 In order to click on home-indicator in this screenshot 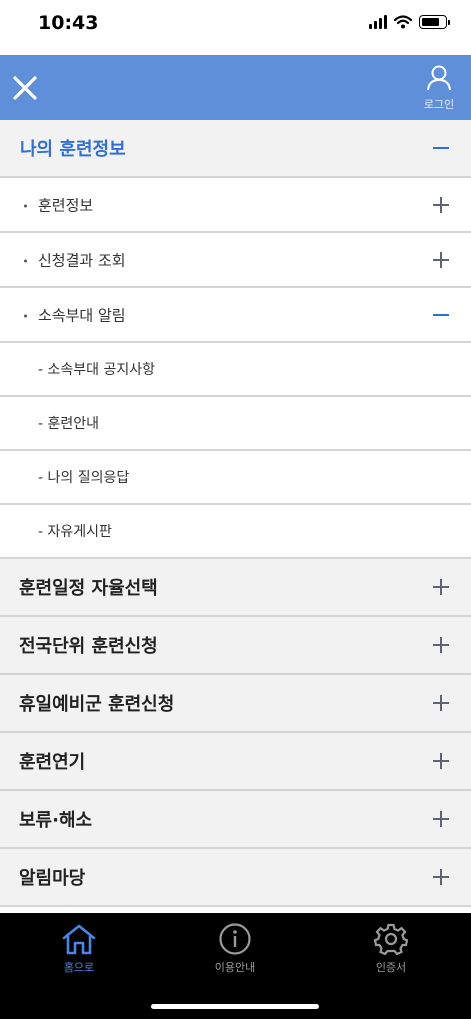, I will do `click(235, 1006)`.